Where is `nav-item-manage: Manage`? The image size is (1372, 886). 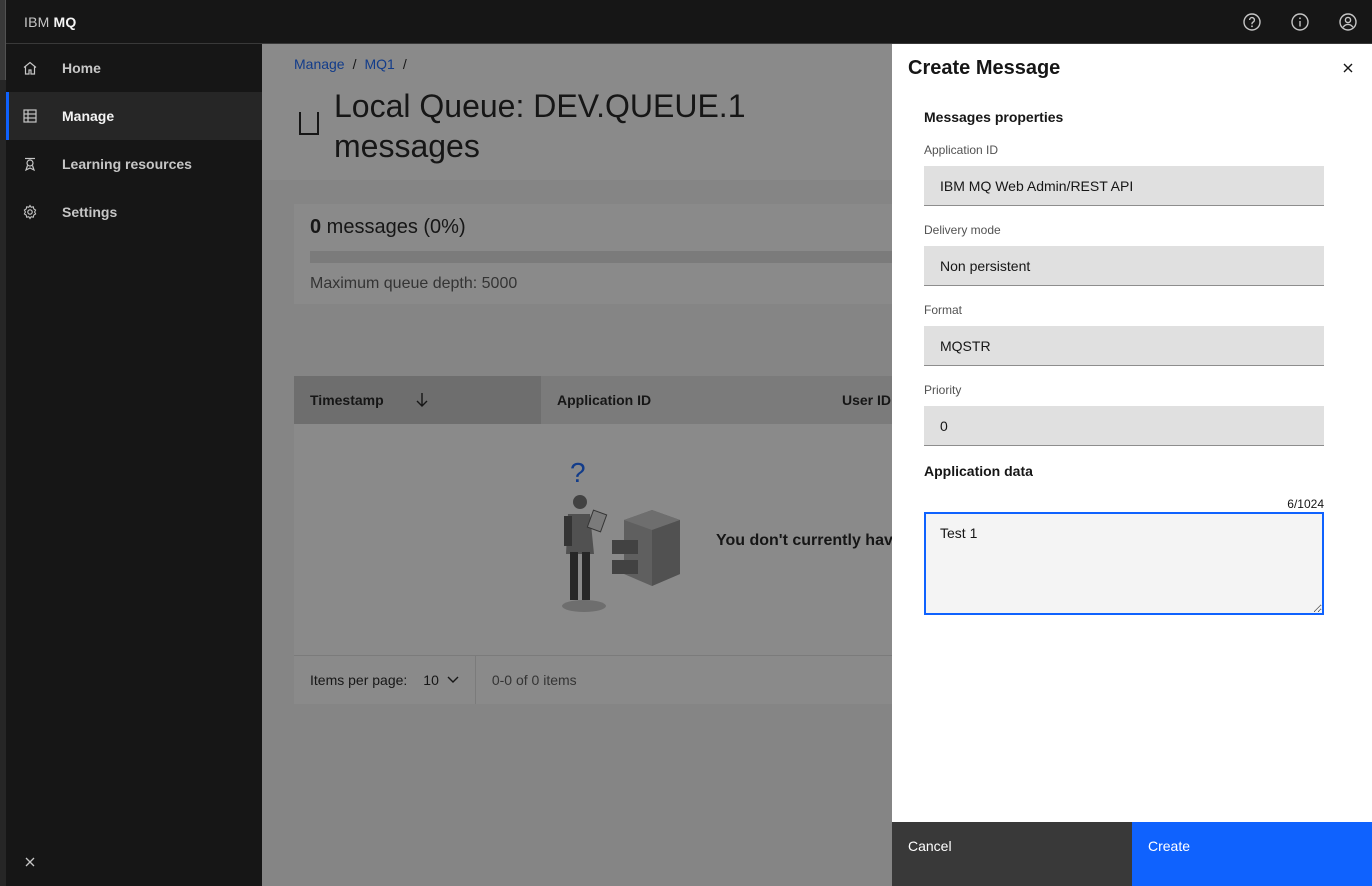 nav-item-manage: Manage is located at coordinates (134, 116).